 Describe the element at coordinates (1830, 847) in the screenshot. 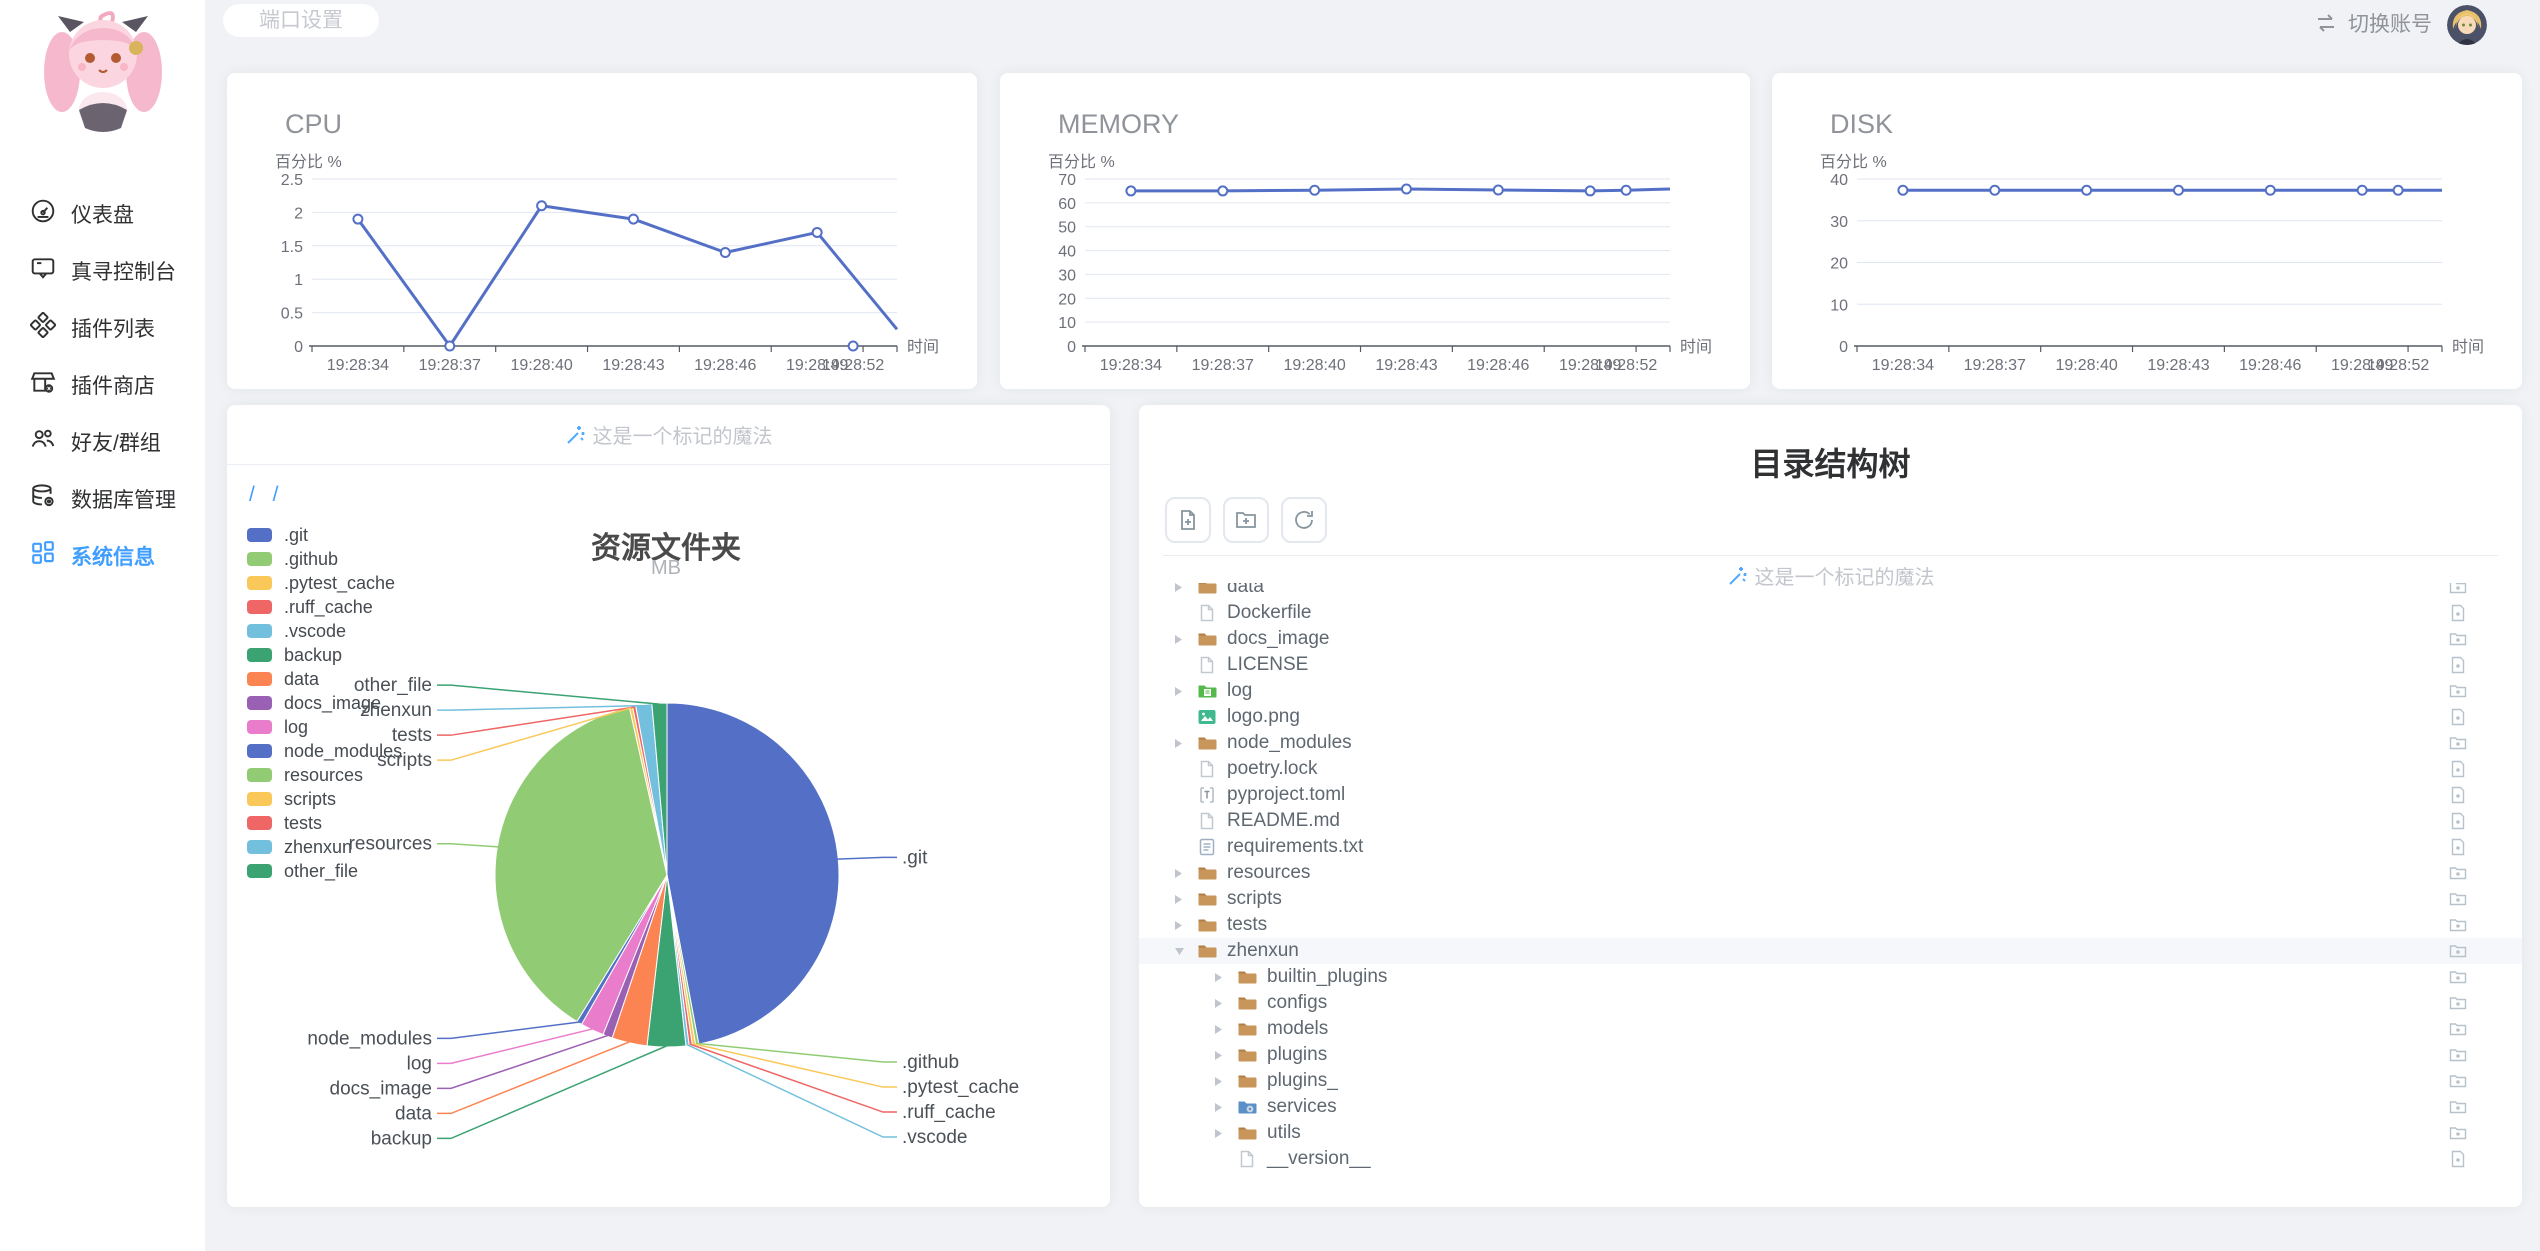

I see `tree-row-requirements.txt: requirements.txt` at that location.